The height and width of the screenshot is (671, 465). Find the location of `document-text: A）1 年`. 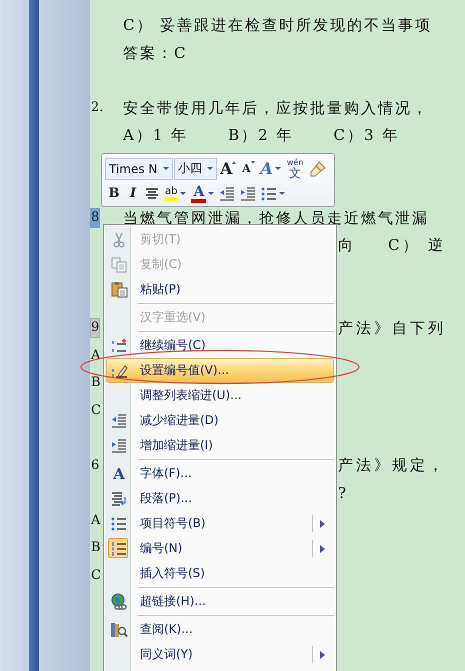

document-text: A）1 年 is located at coordinates (155, 136).